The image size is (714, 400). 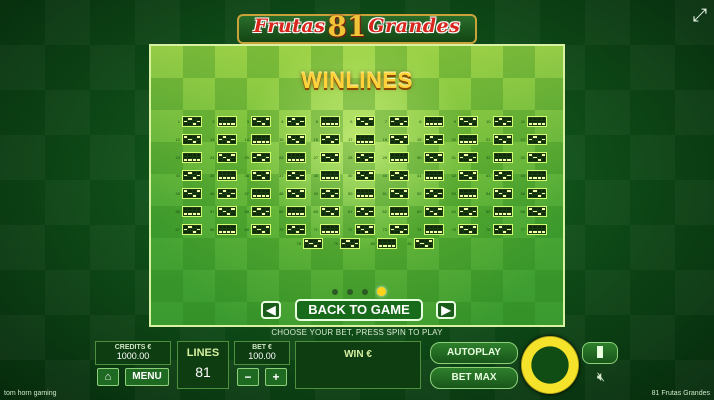 What do you see at coordinates (600, 353) in the screenshot?
I see `stop-button` at bounding box center [600, 353].